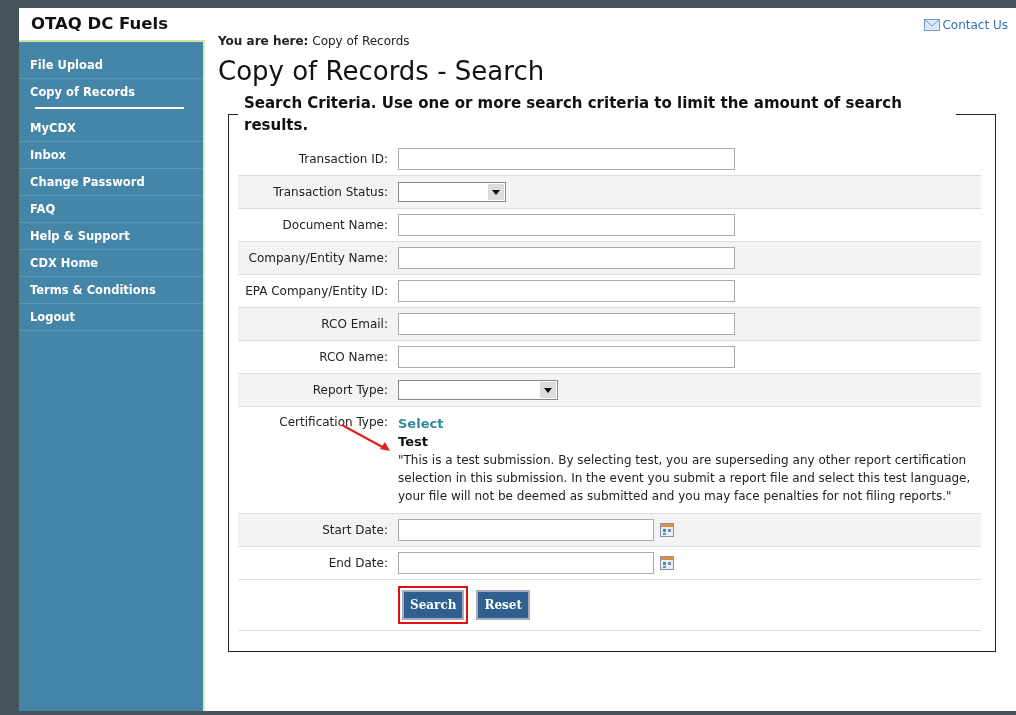 The image size is (1016, 715). Describe the element at coordinates (111, 128) in the screenshot. I see `sidebar-item: MyCDX` at that location.